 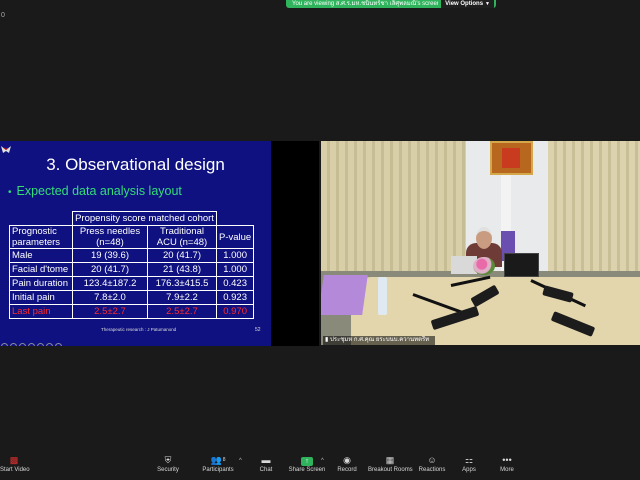 I want to click on table-cell: 0.923, so click(x=235, y=297).